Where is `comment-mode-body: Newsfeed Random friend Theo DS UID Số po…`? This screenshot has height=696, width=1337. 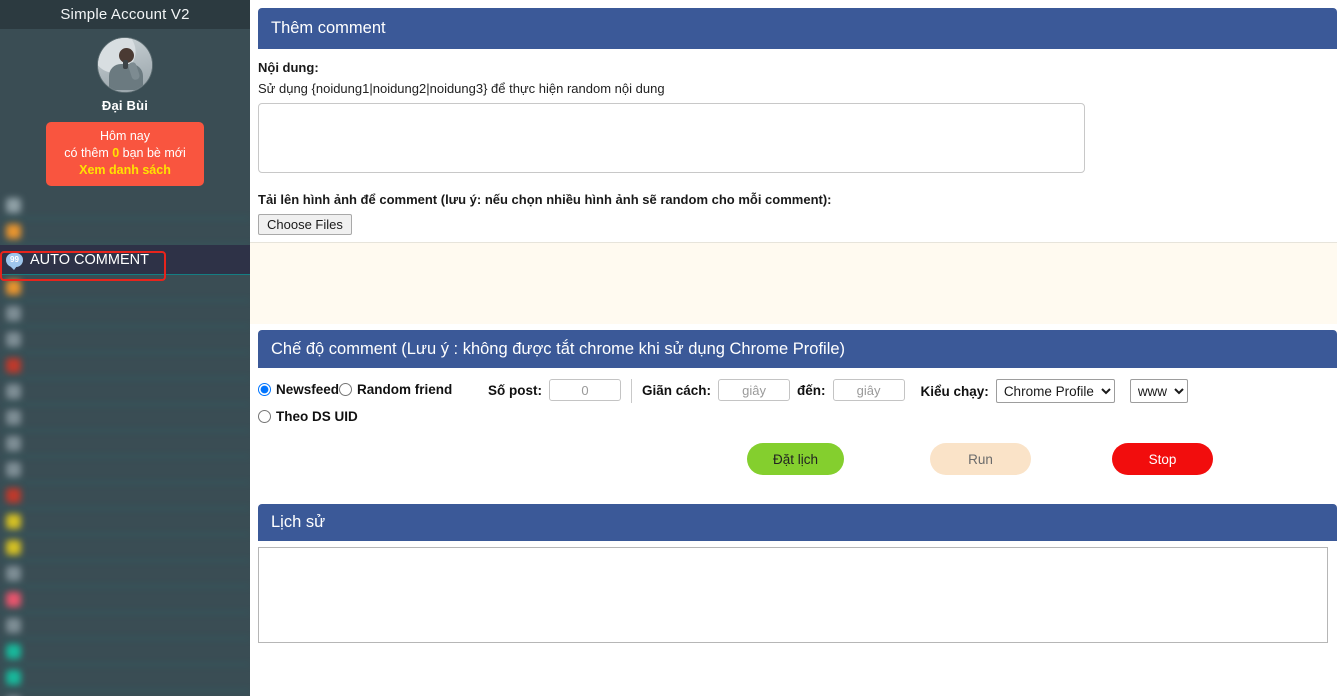
comment-mode-body: Newsfeed Random friend Theo DS UID Số po… is located at coordinates (793, 421).